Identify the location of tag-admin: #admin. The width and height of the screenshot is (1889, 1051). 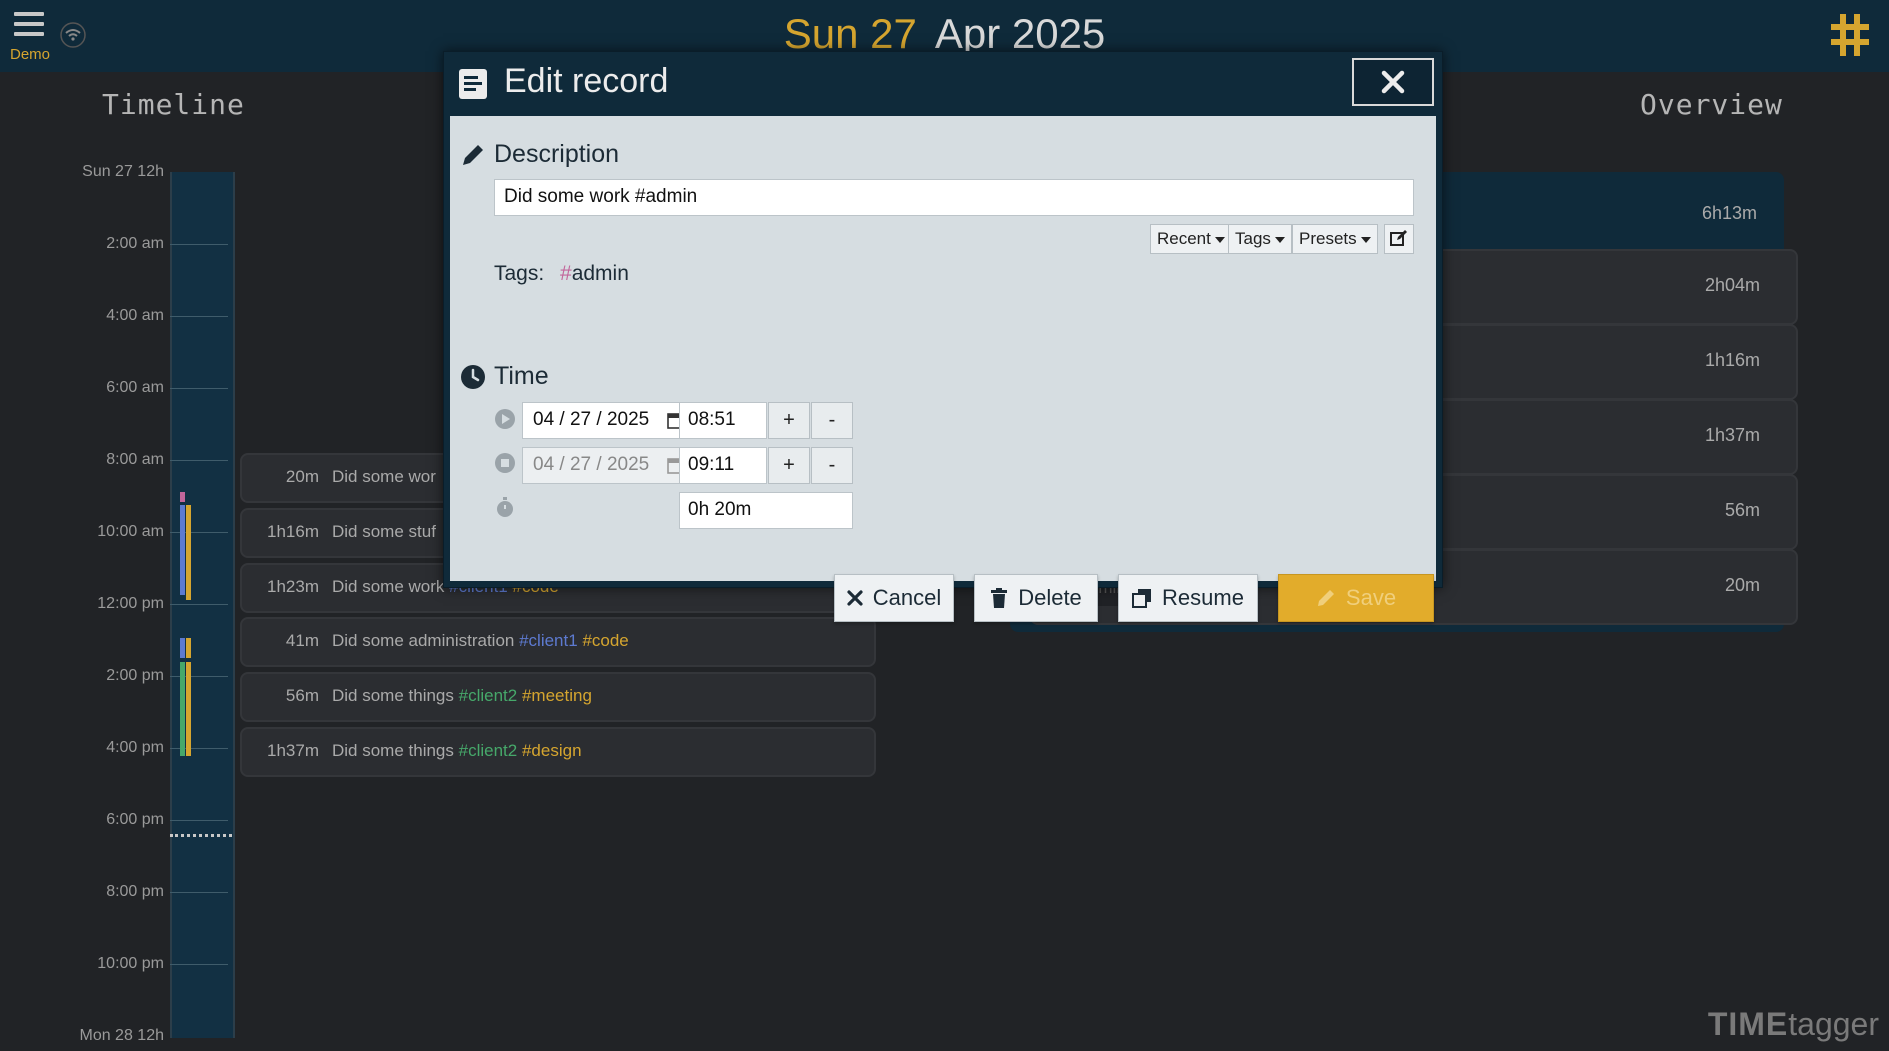
(594, 274).